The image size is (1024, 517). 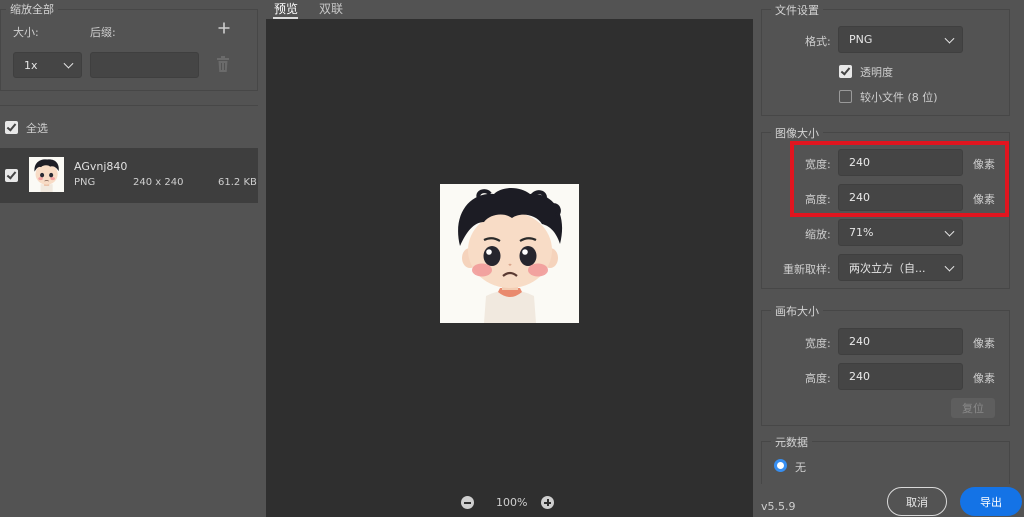 What do you see at coordinates (900, 341) in the screenshot?
I see `canvas-width-input: 240` at bounding box center [900, 341].